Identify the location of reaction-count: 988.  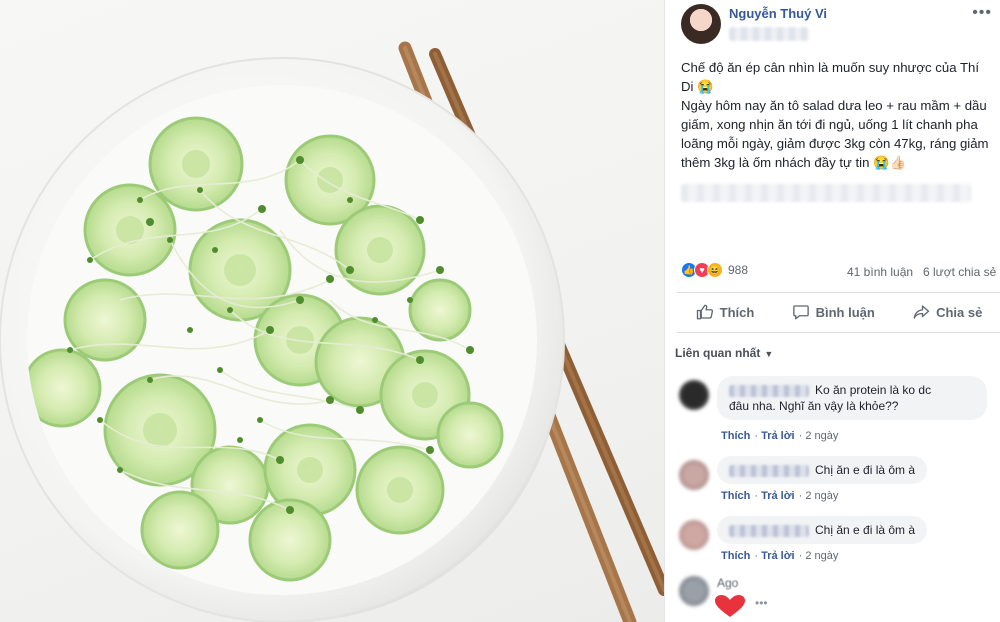
(738, 270).